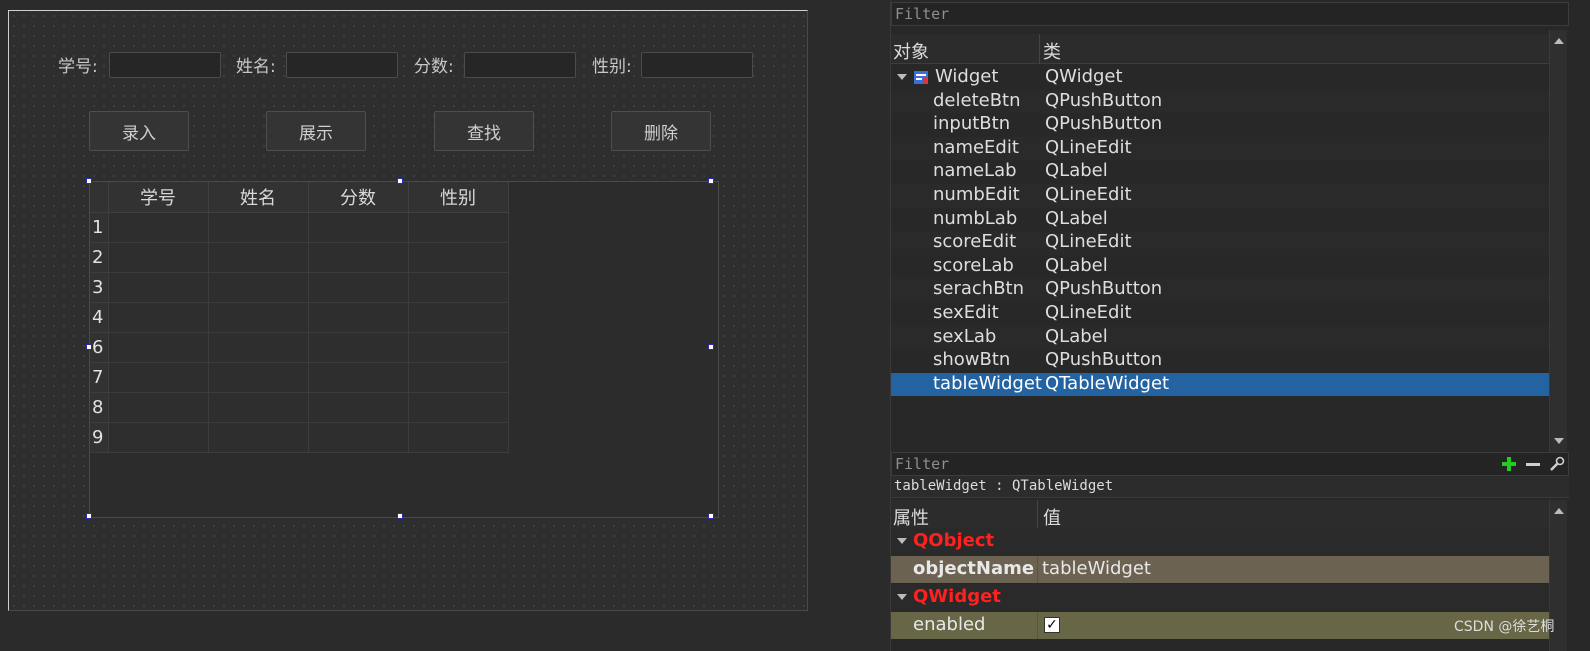 This screenshot has height=651, width=1590. Describe the element at coordinates (1220, 196) in the screenshot. I see `object-tree-row: numbEdit QLineEdit` at that location.